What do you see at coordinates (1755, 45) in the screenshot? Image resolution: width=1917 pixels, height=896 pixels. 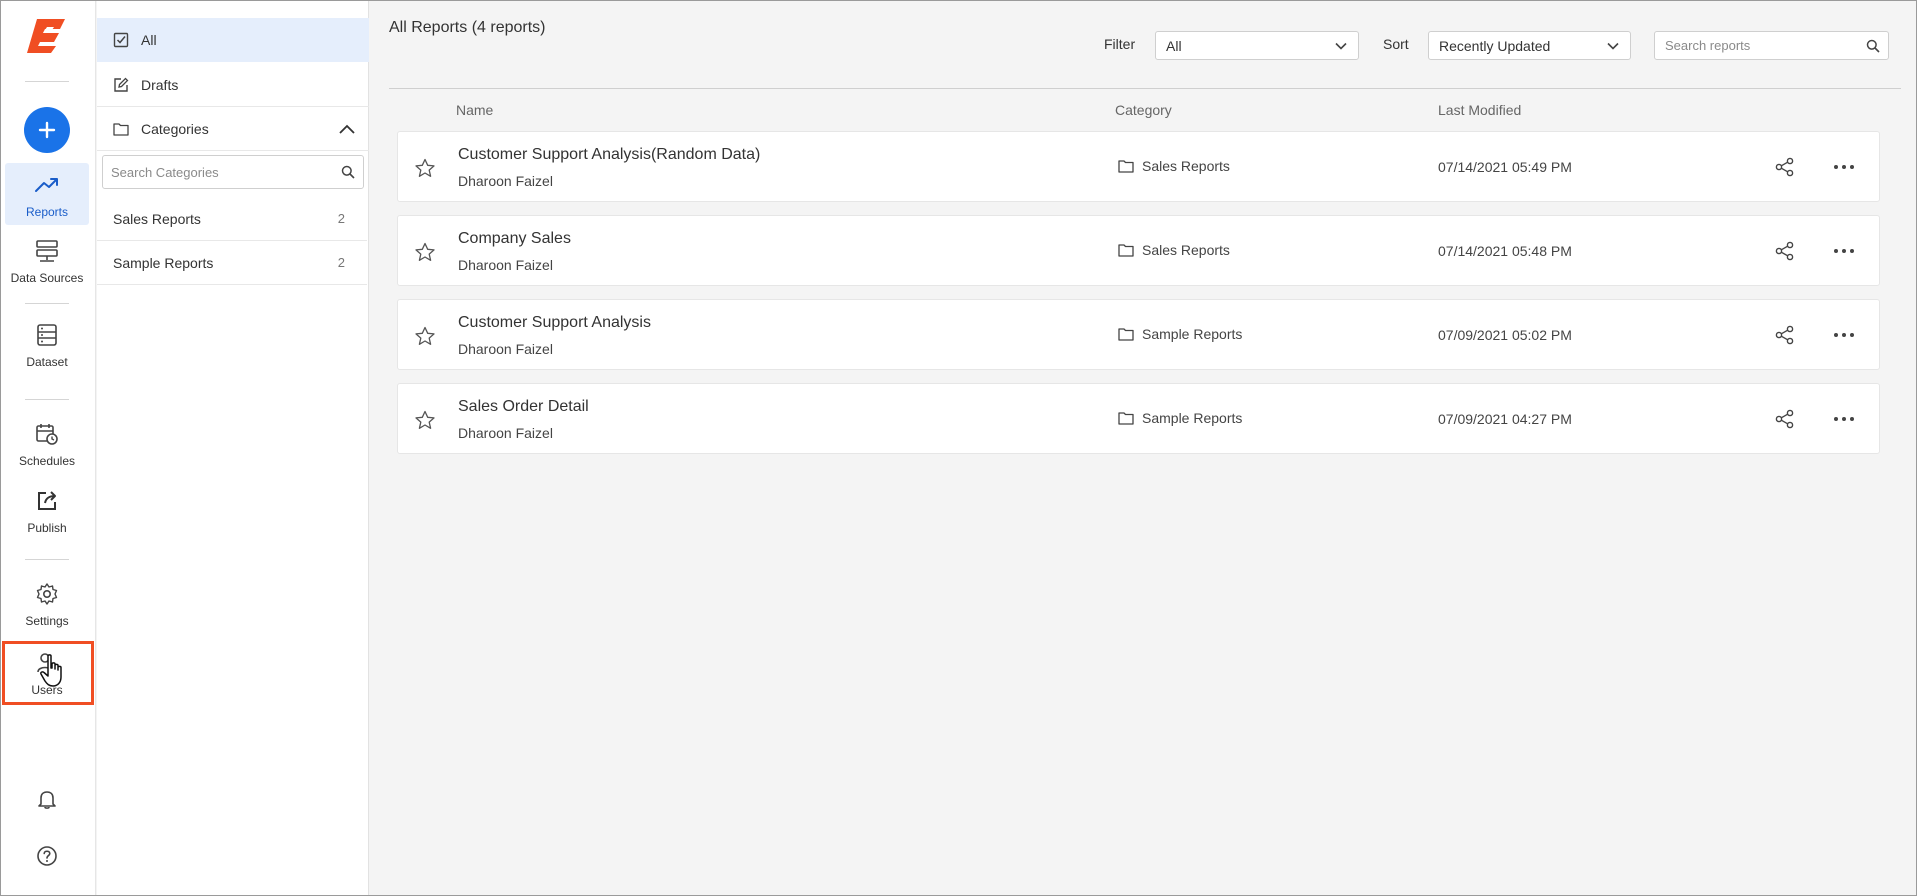 I see `report-search-input` at bounding box center [1755, 45].